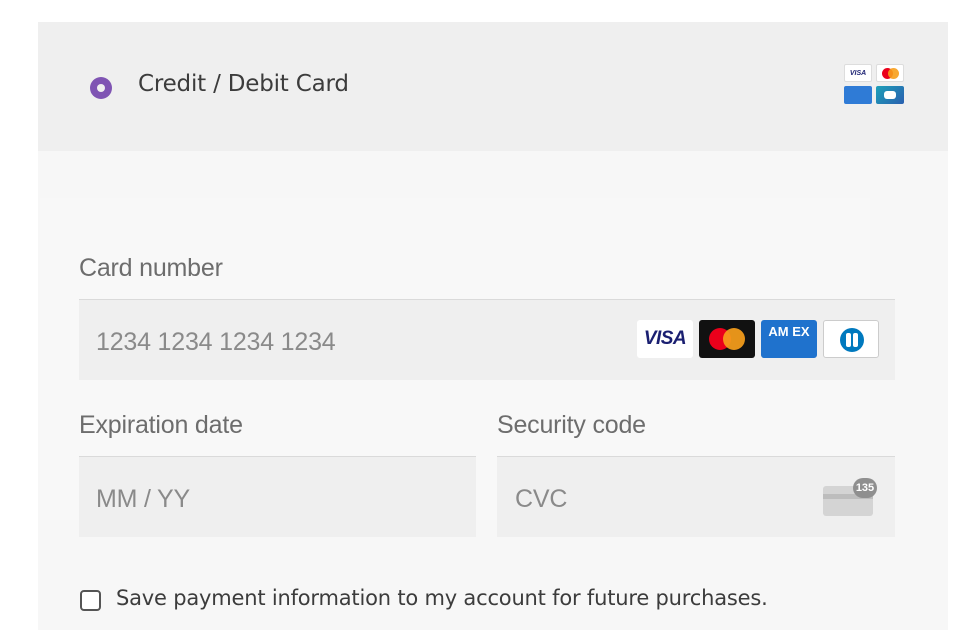  I want to click on accepted-cards-logos: VISA, so click(876, 85).